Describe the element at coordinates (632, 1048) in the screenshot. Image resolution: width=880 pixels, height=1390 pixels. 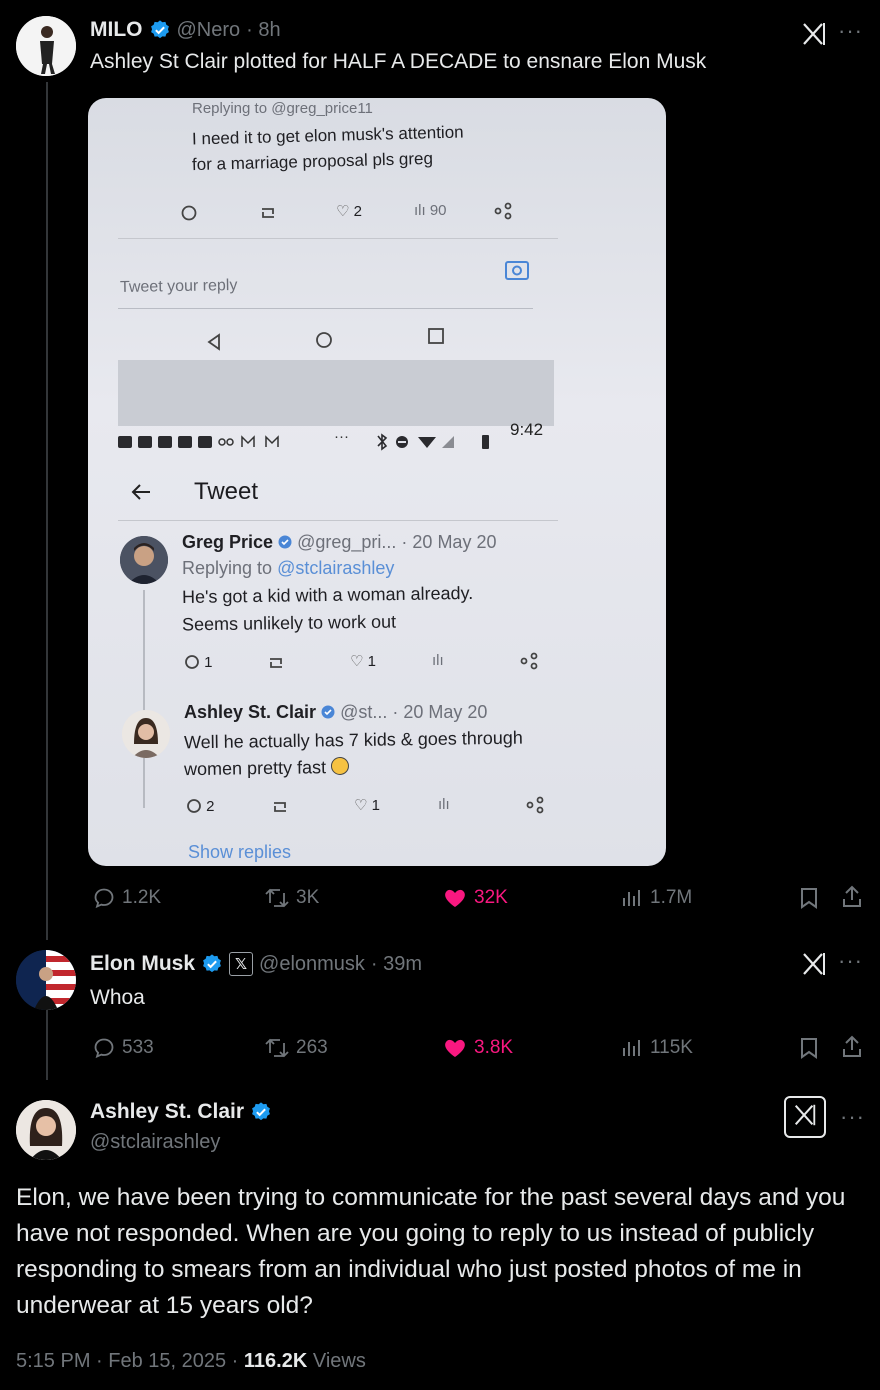
I see `views-icon` at that location.